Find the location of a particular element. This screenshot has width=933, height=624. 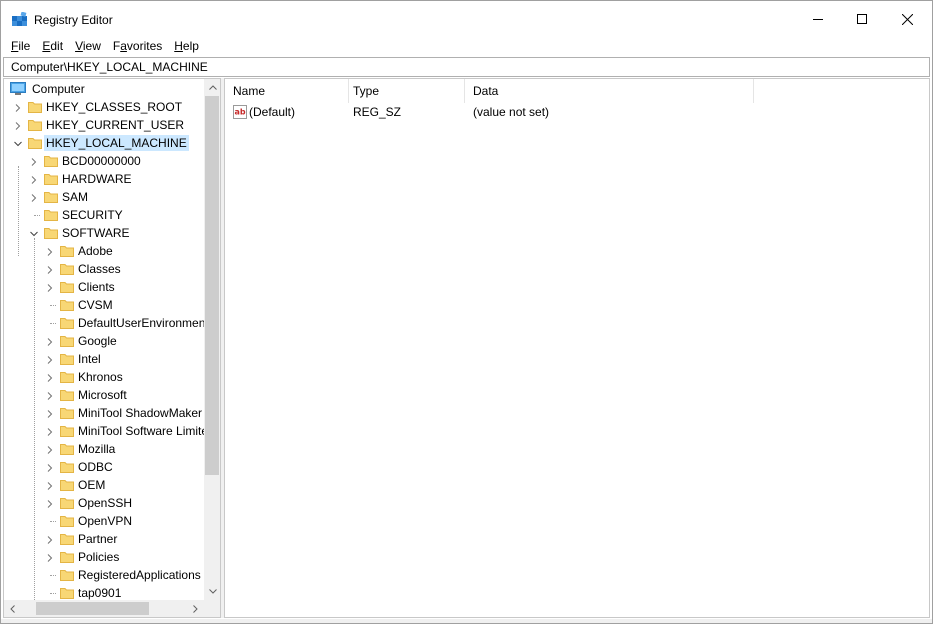

vertical-scroll-thumb is located at coordinates (212, 285).